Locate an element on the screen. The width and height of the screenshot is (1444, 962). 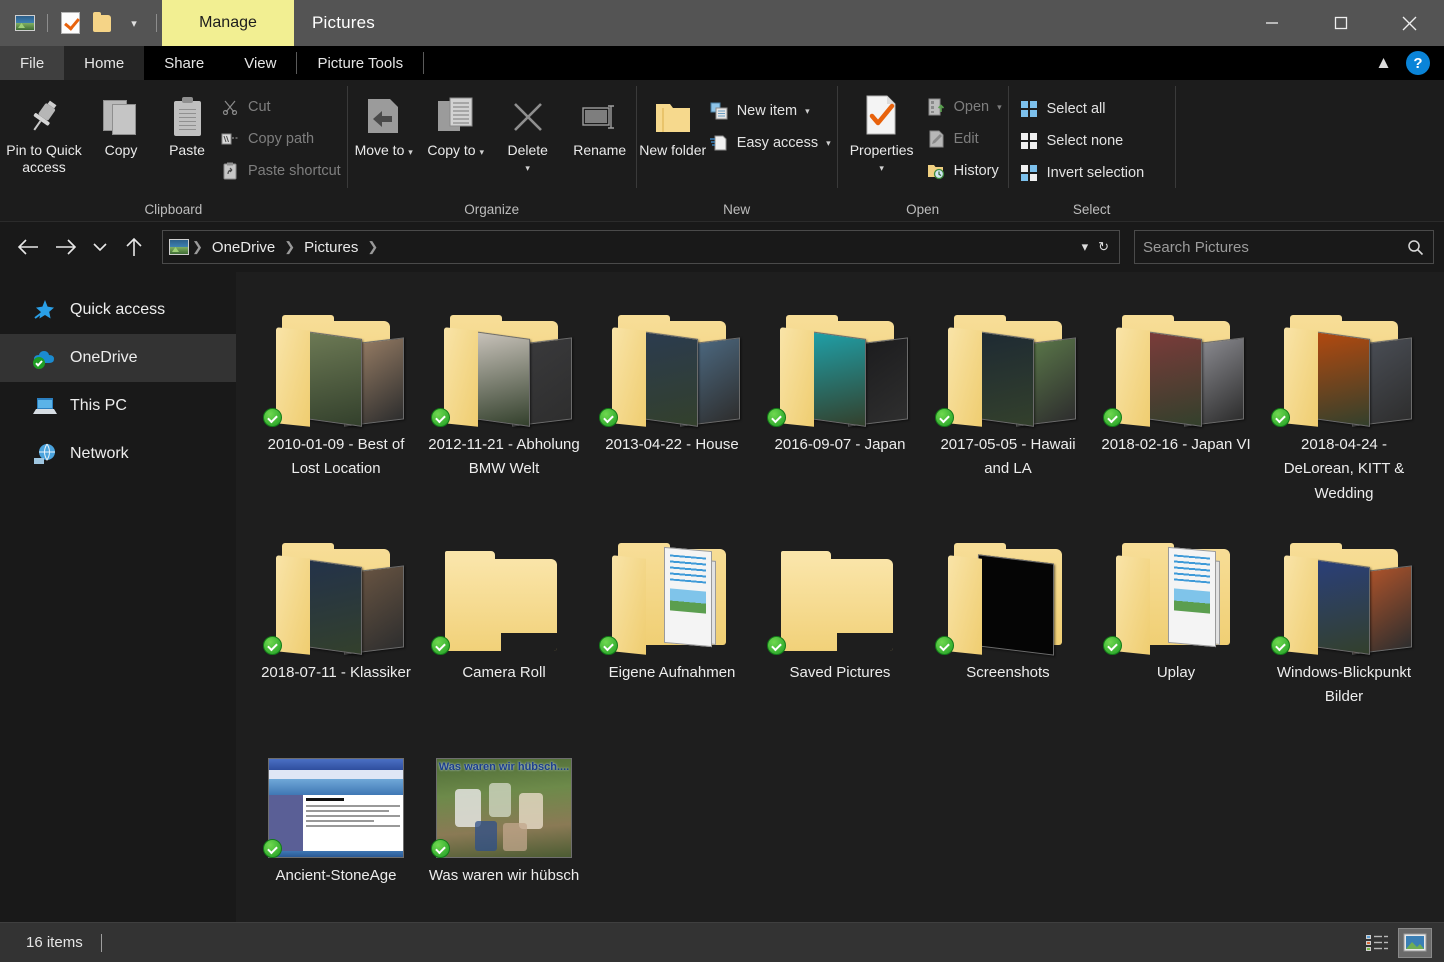
file-name-label: Uplay is located at coordinates (1176, 672).